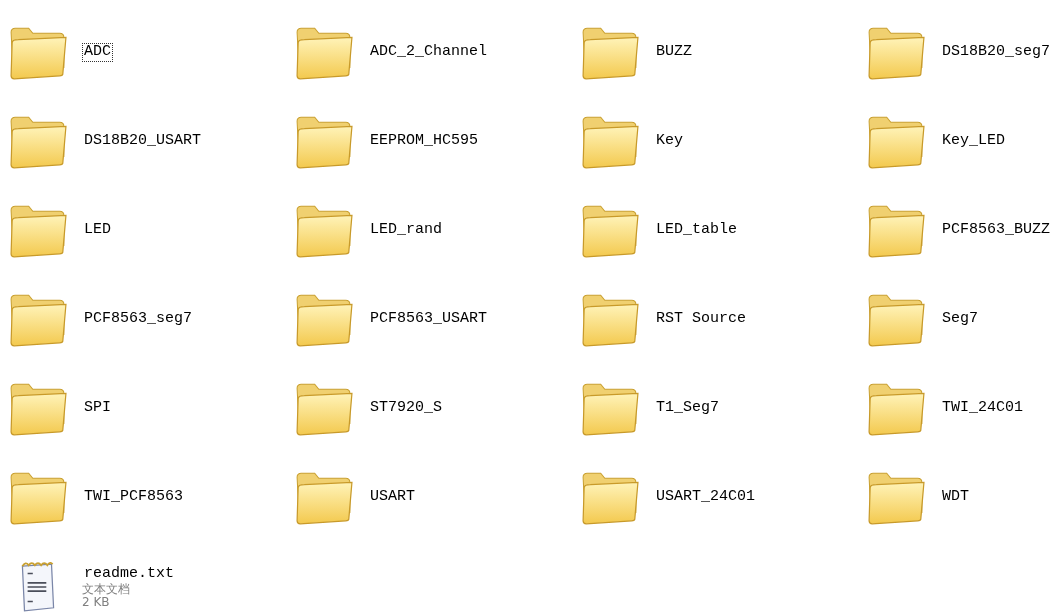 The height and width of the screenshot is (614, 1064). I want to click on file-item: BUZZ, so click(723, 52).